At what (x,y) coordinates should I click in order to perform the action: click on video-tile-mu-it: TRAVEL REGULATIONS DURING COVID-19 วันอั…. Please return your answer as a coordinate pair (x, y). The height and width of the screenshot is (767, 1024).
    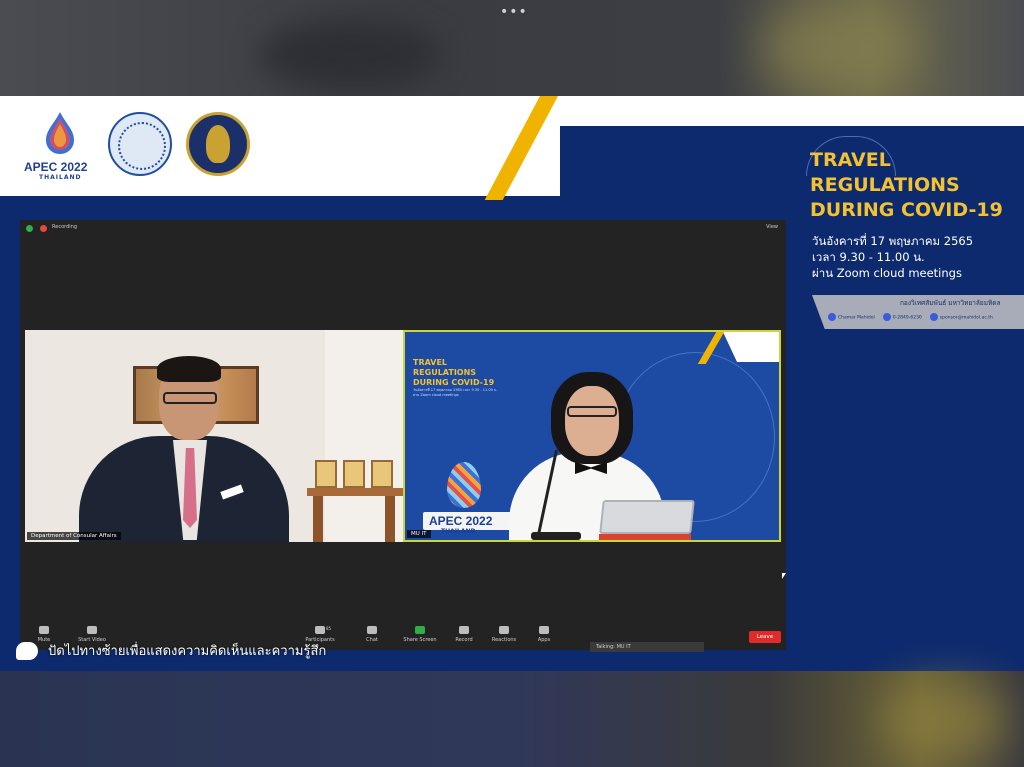
    Looking at the image, I should click on (592, 436).